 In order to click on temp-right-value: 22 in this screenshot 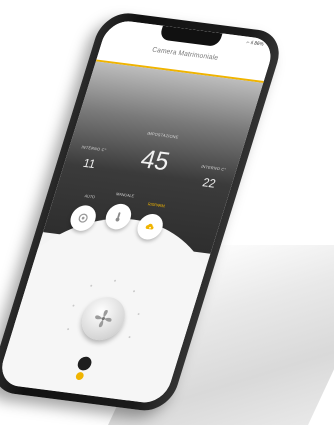, I will do `click(209, 183)`.